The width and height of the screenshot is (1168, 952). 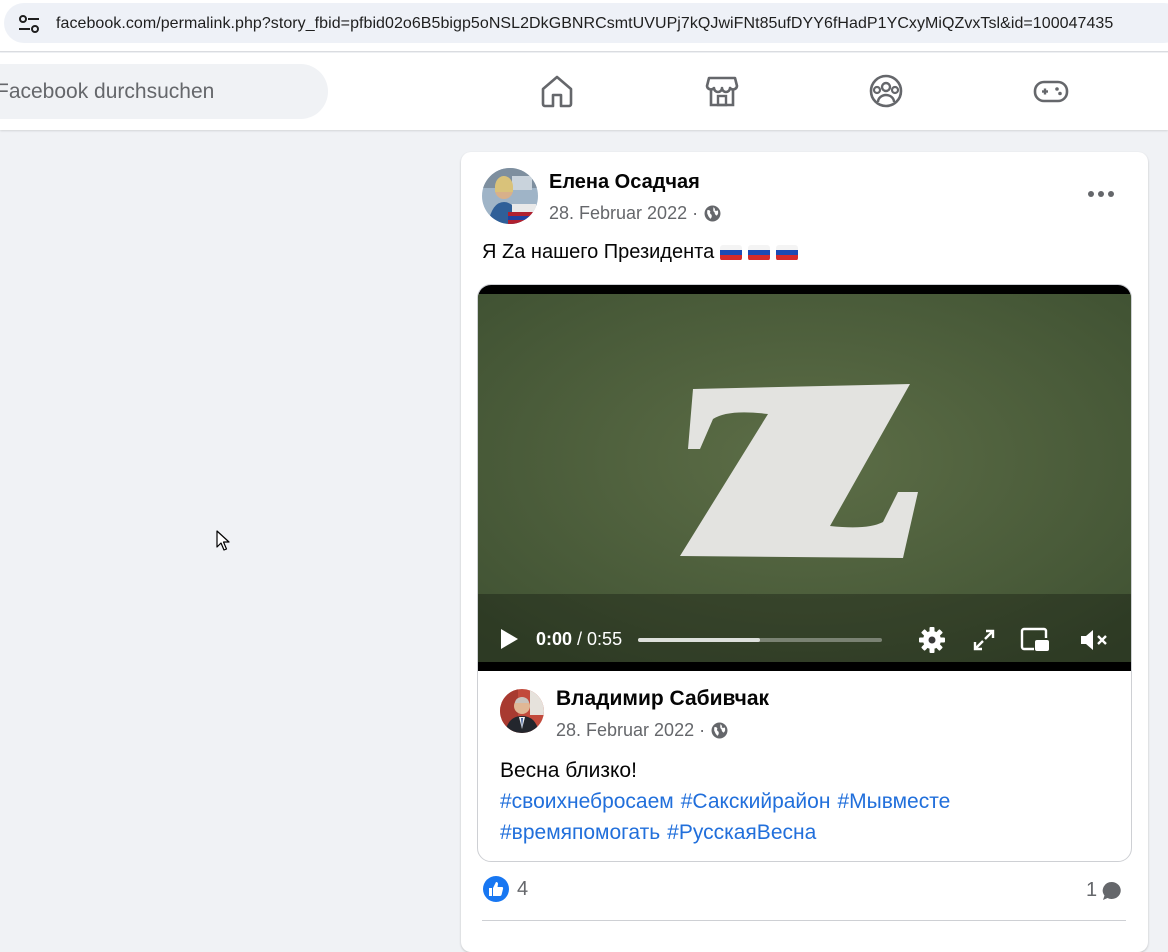 What do you see at coordinates (662, 699) in the screenshot?
I see `shared-author-name: Владимир Сабивчак` at bounding box center [662, 699].